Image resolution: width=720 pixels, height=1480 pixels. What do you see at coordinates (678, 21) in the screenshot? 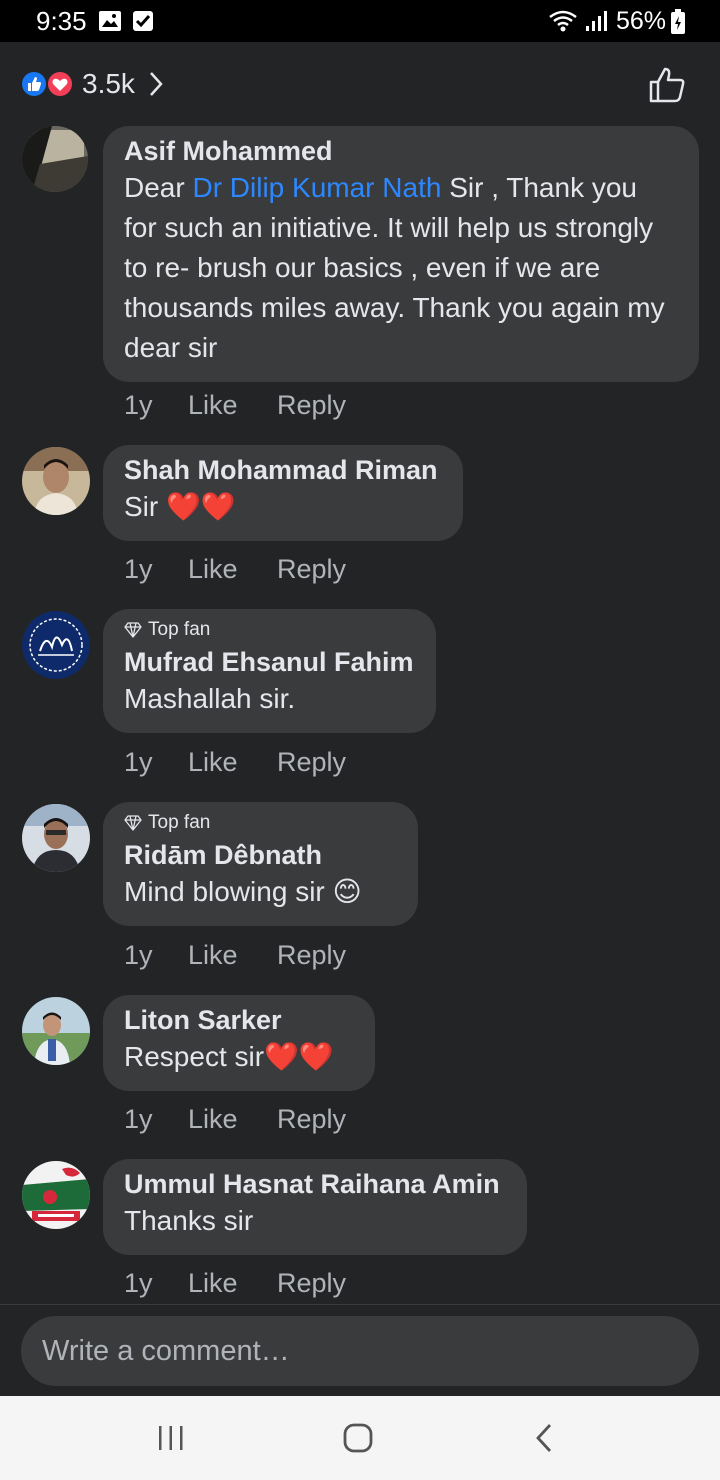
I see `battery-icon` at bounding box center [678, 21].